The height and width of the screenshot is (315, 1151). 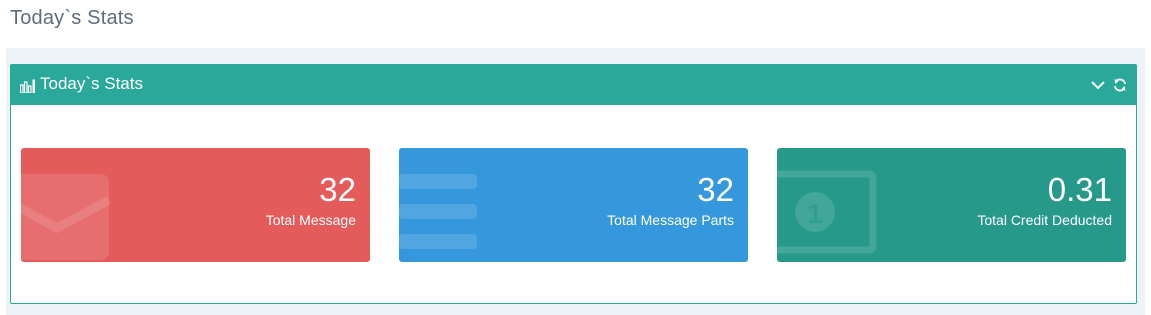 What do you see at coordinates (1109, 85) in the screenshot?
I see `portlet-tools` at bounding box center [1109, 85].